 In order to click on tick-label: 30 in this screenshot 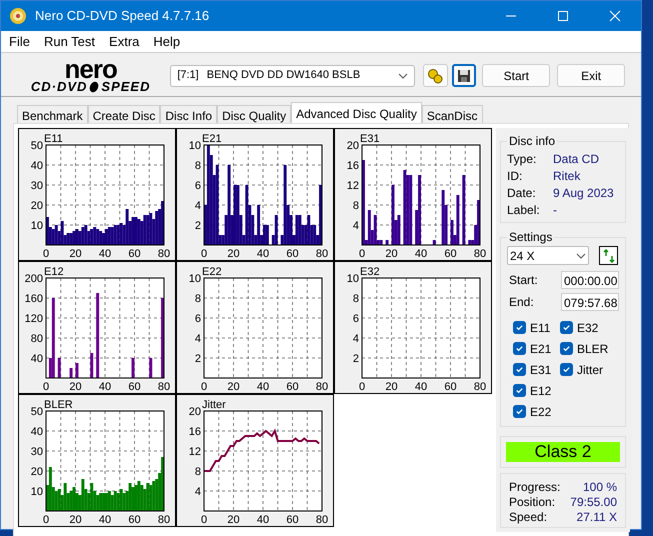, I will do `click(36, 186)`.